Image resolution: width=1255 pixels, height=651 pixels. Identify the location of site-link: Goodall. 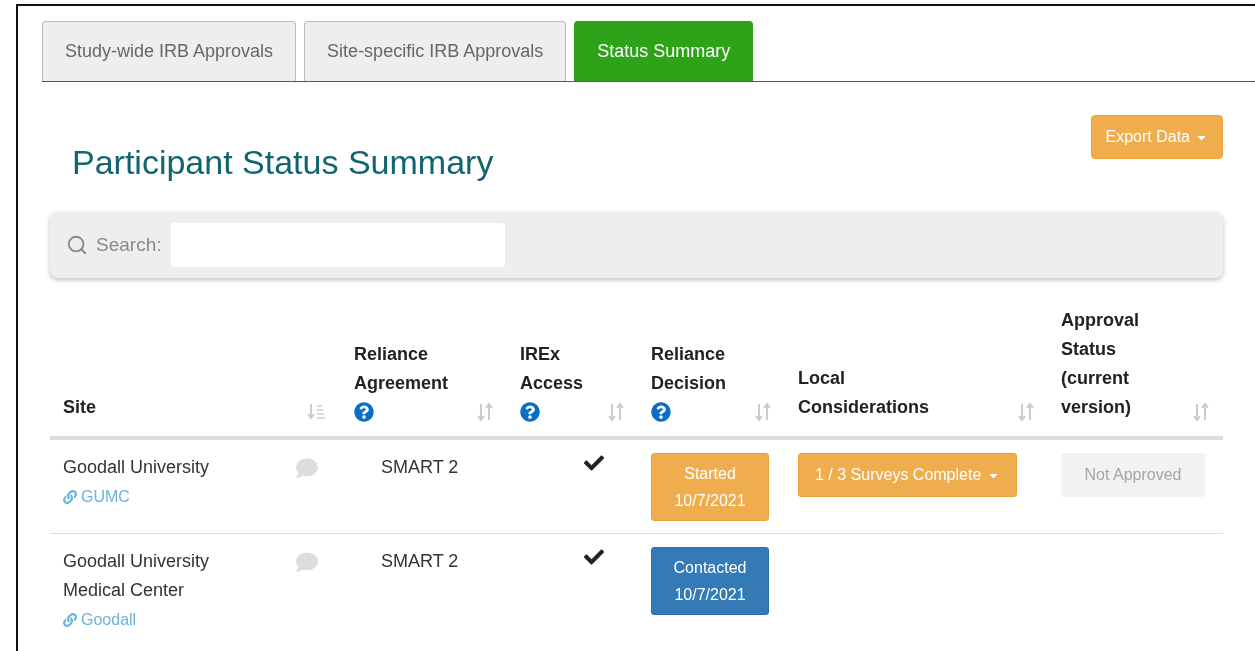
(100, 619).